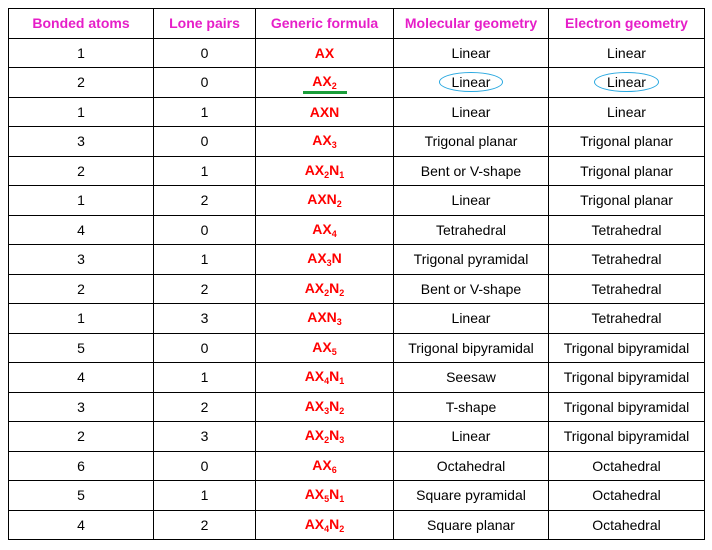 The width and height of the screenshot is (712, 550). Describe the element at coordinates (334, 351) in the screenshot. I see `formula-subscript: 5` at that location.